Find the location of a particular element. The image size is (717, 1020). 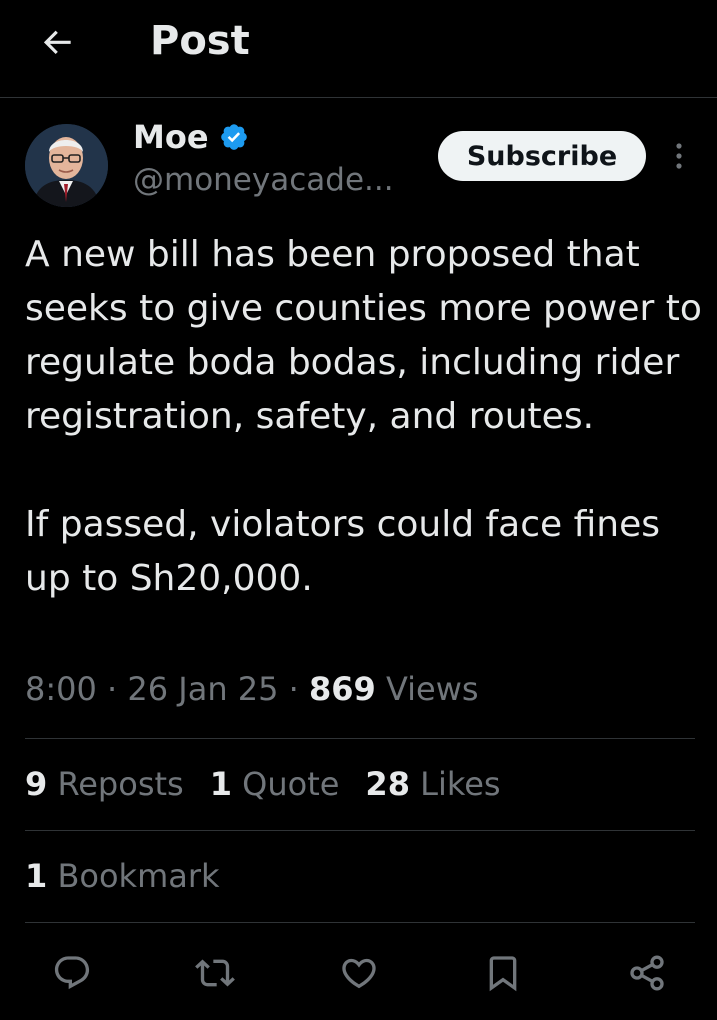

more-vertical-icon is located at coordinates (679, 156).